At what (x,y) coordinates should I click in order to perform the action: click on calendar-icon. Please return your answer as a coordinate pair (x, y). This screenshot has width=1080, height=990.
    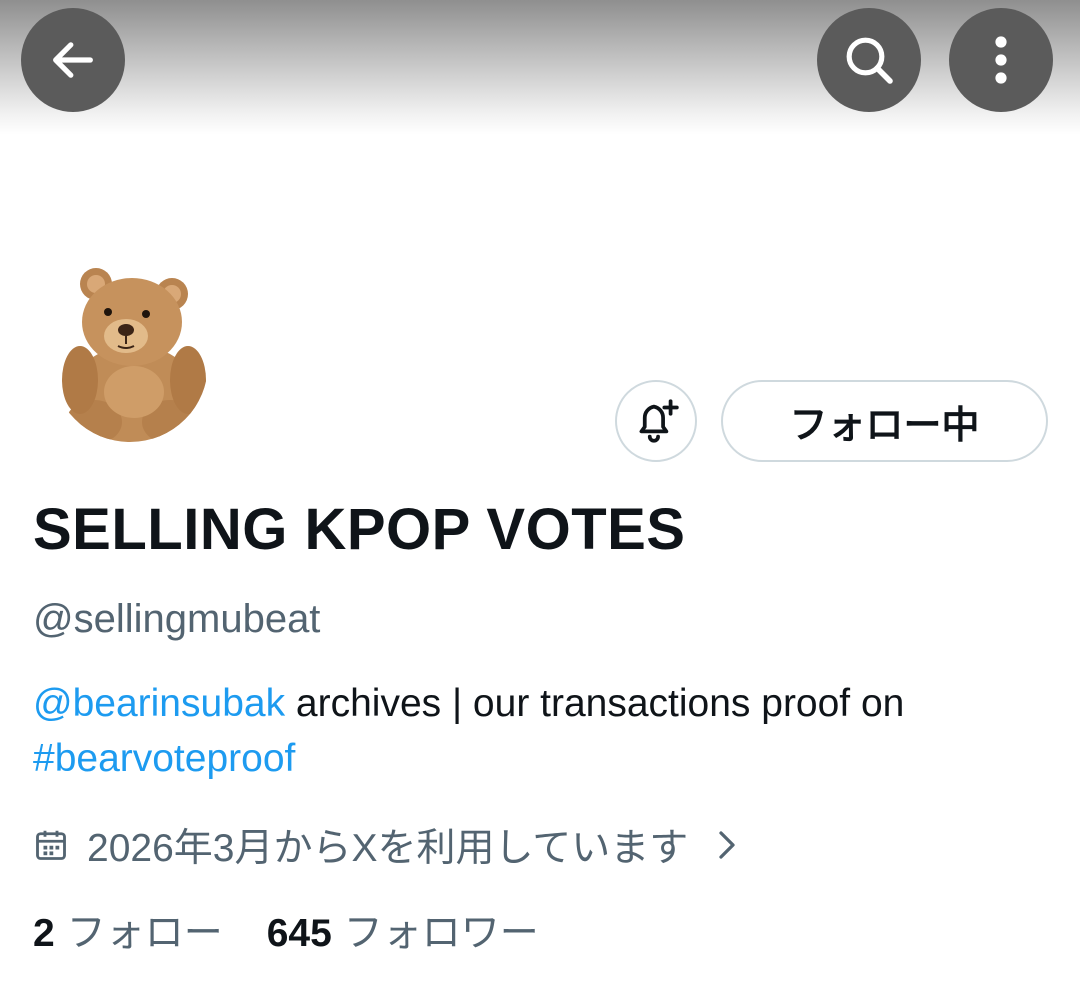
    Looking at the image, I should click on (51, 845).